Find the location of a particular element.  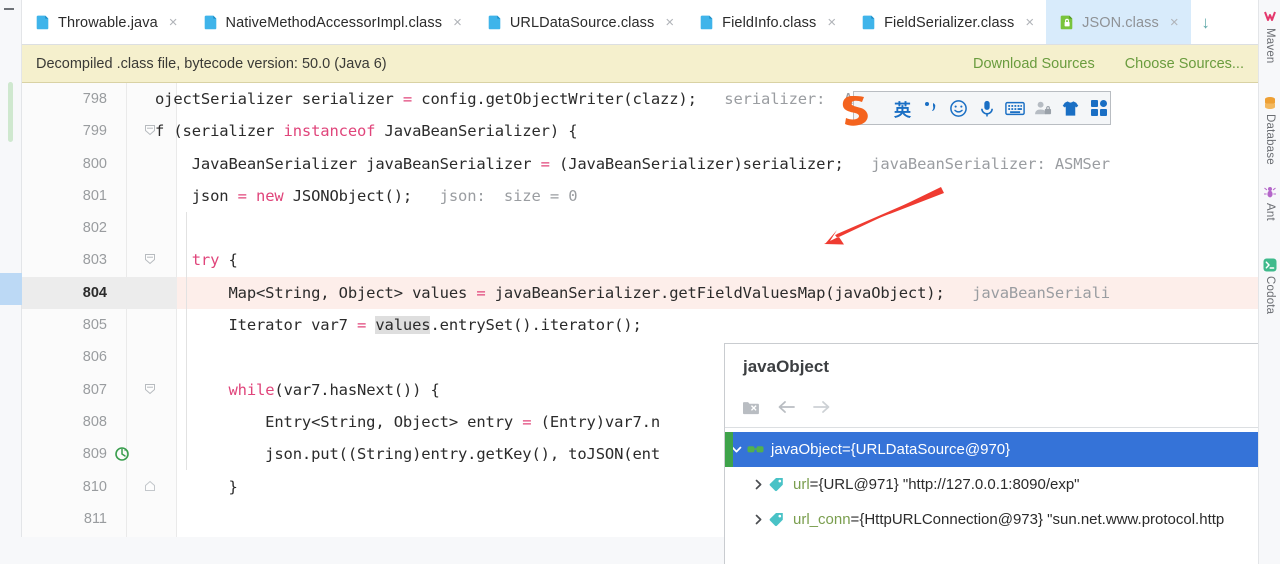

editor-tab-json-class: JSON.class × is located at coordinates (1118, 22).